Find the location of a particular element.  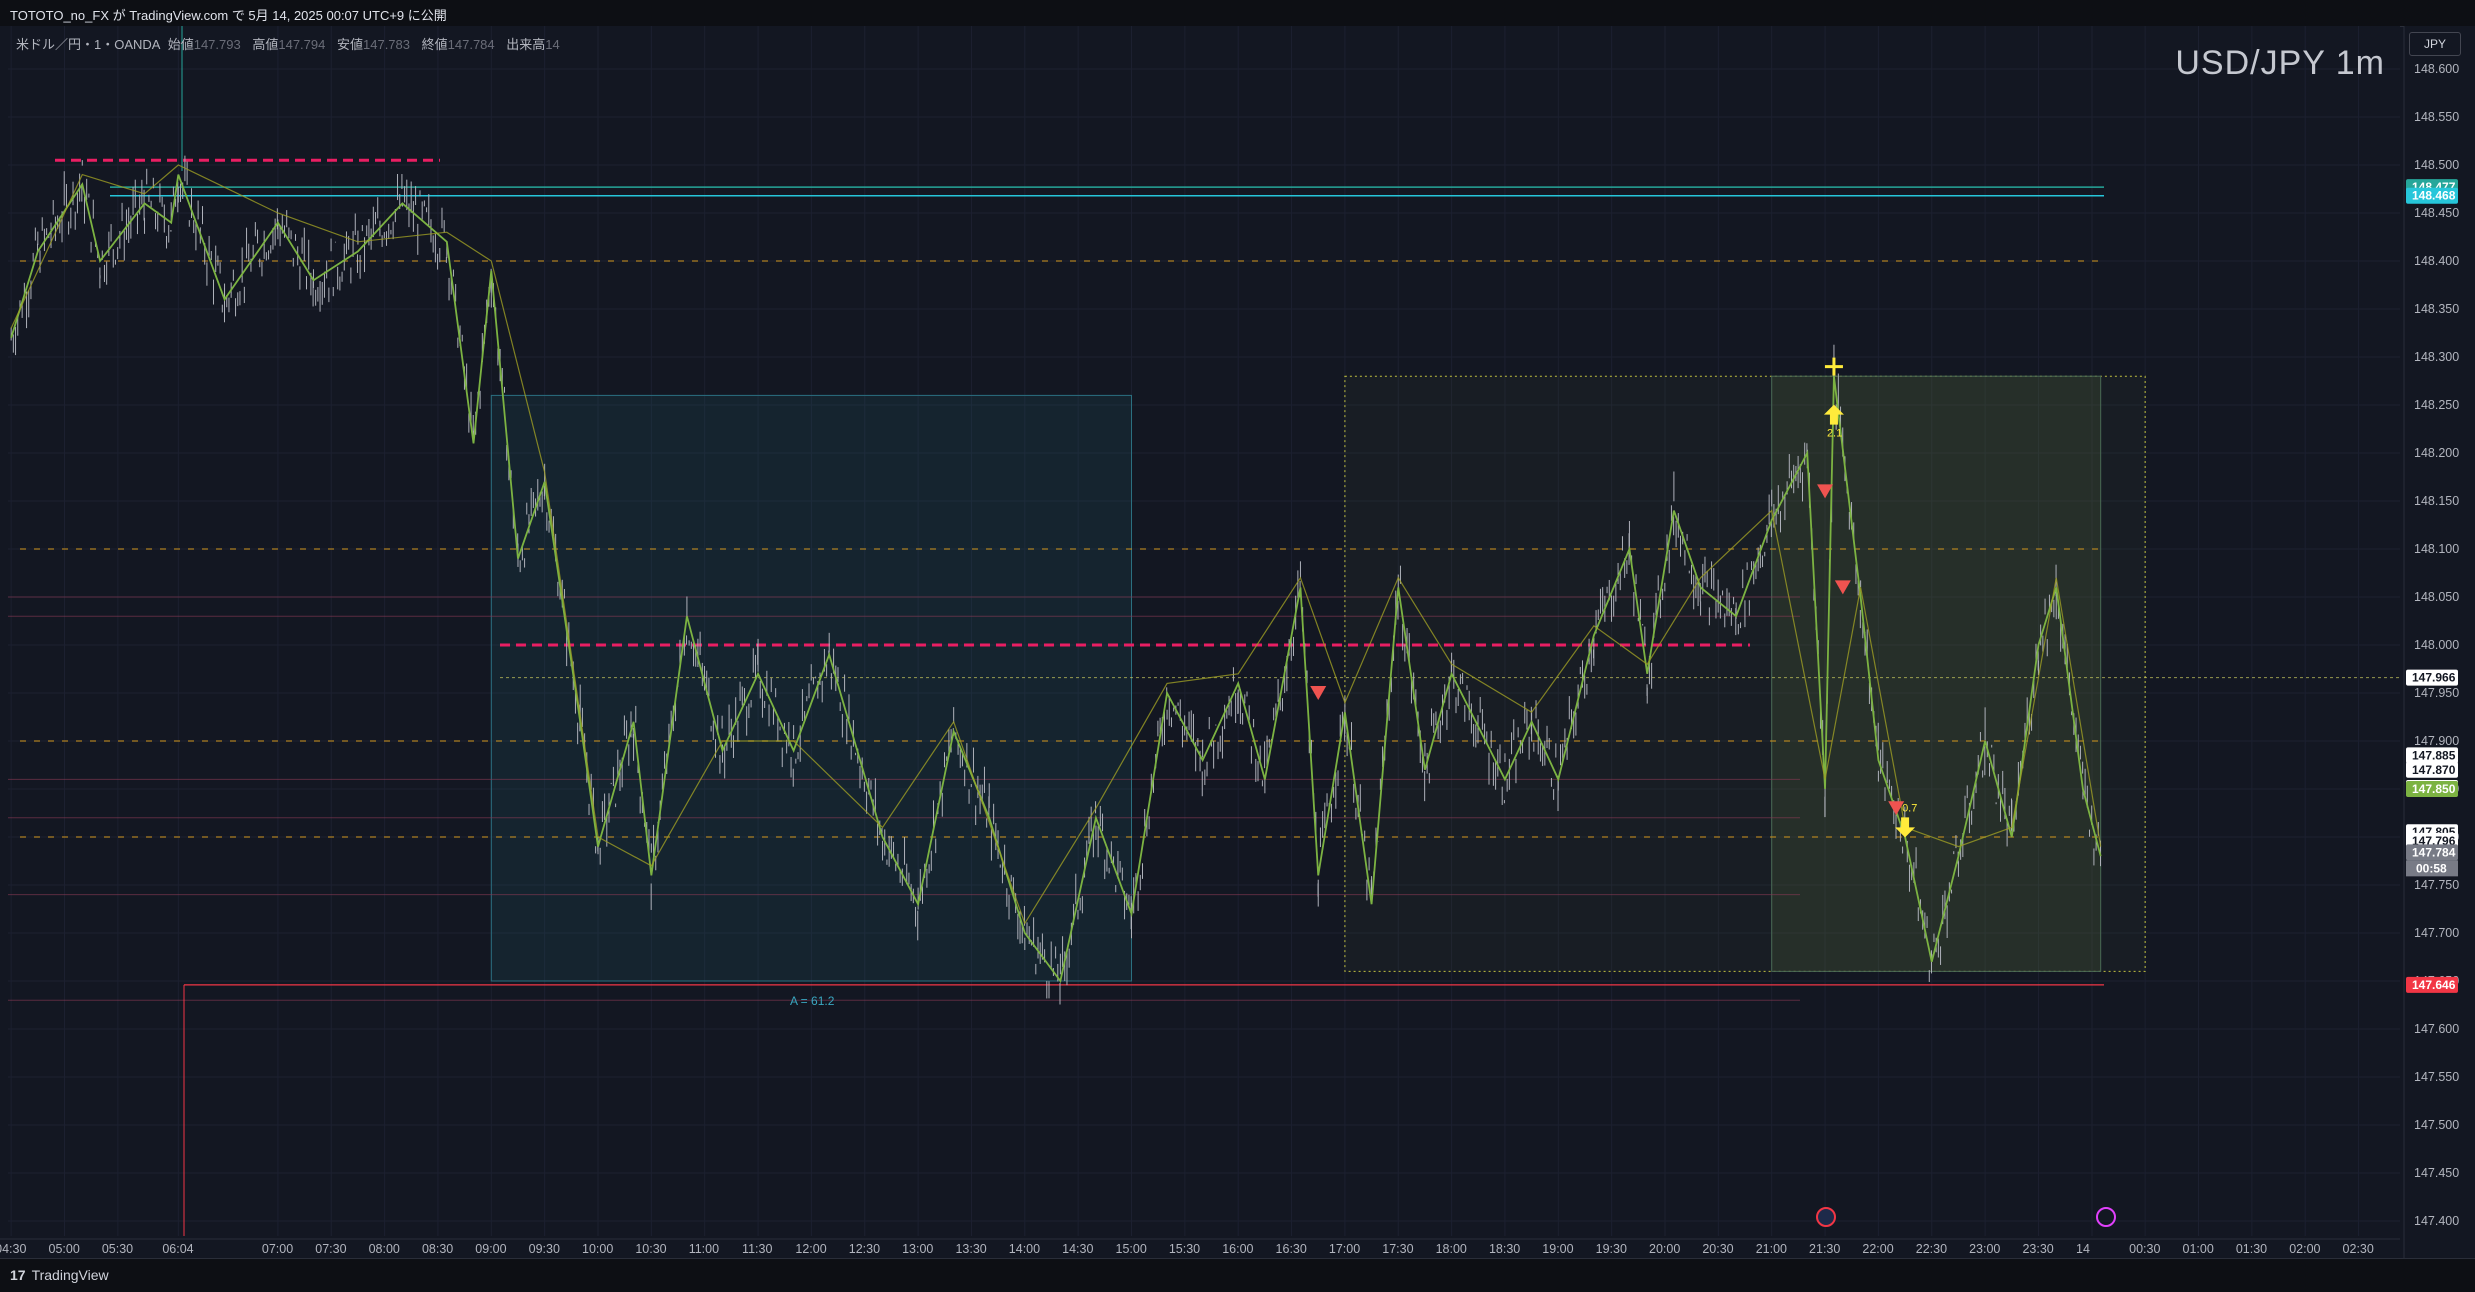

time-tick-label: 08:00 is located at coordinates (384, 1249).